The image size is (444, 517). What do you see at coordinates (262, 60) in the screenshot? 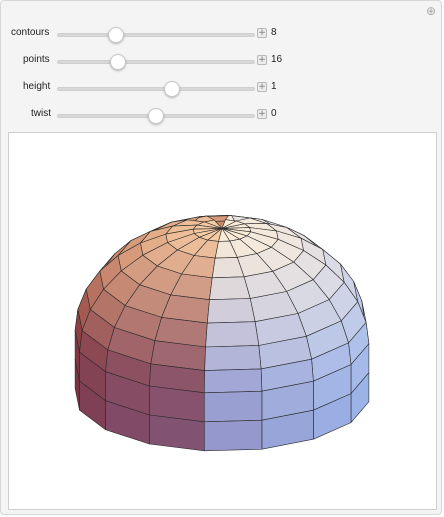
I see `points-stepper-icon: +` at bounding box center [262, 60].